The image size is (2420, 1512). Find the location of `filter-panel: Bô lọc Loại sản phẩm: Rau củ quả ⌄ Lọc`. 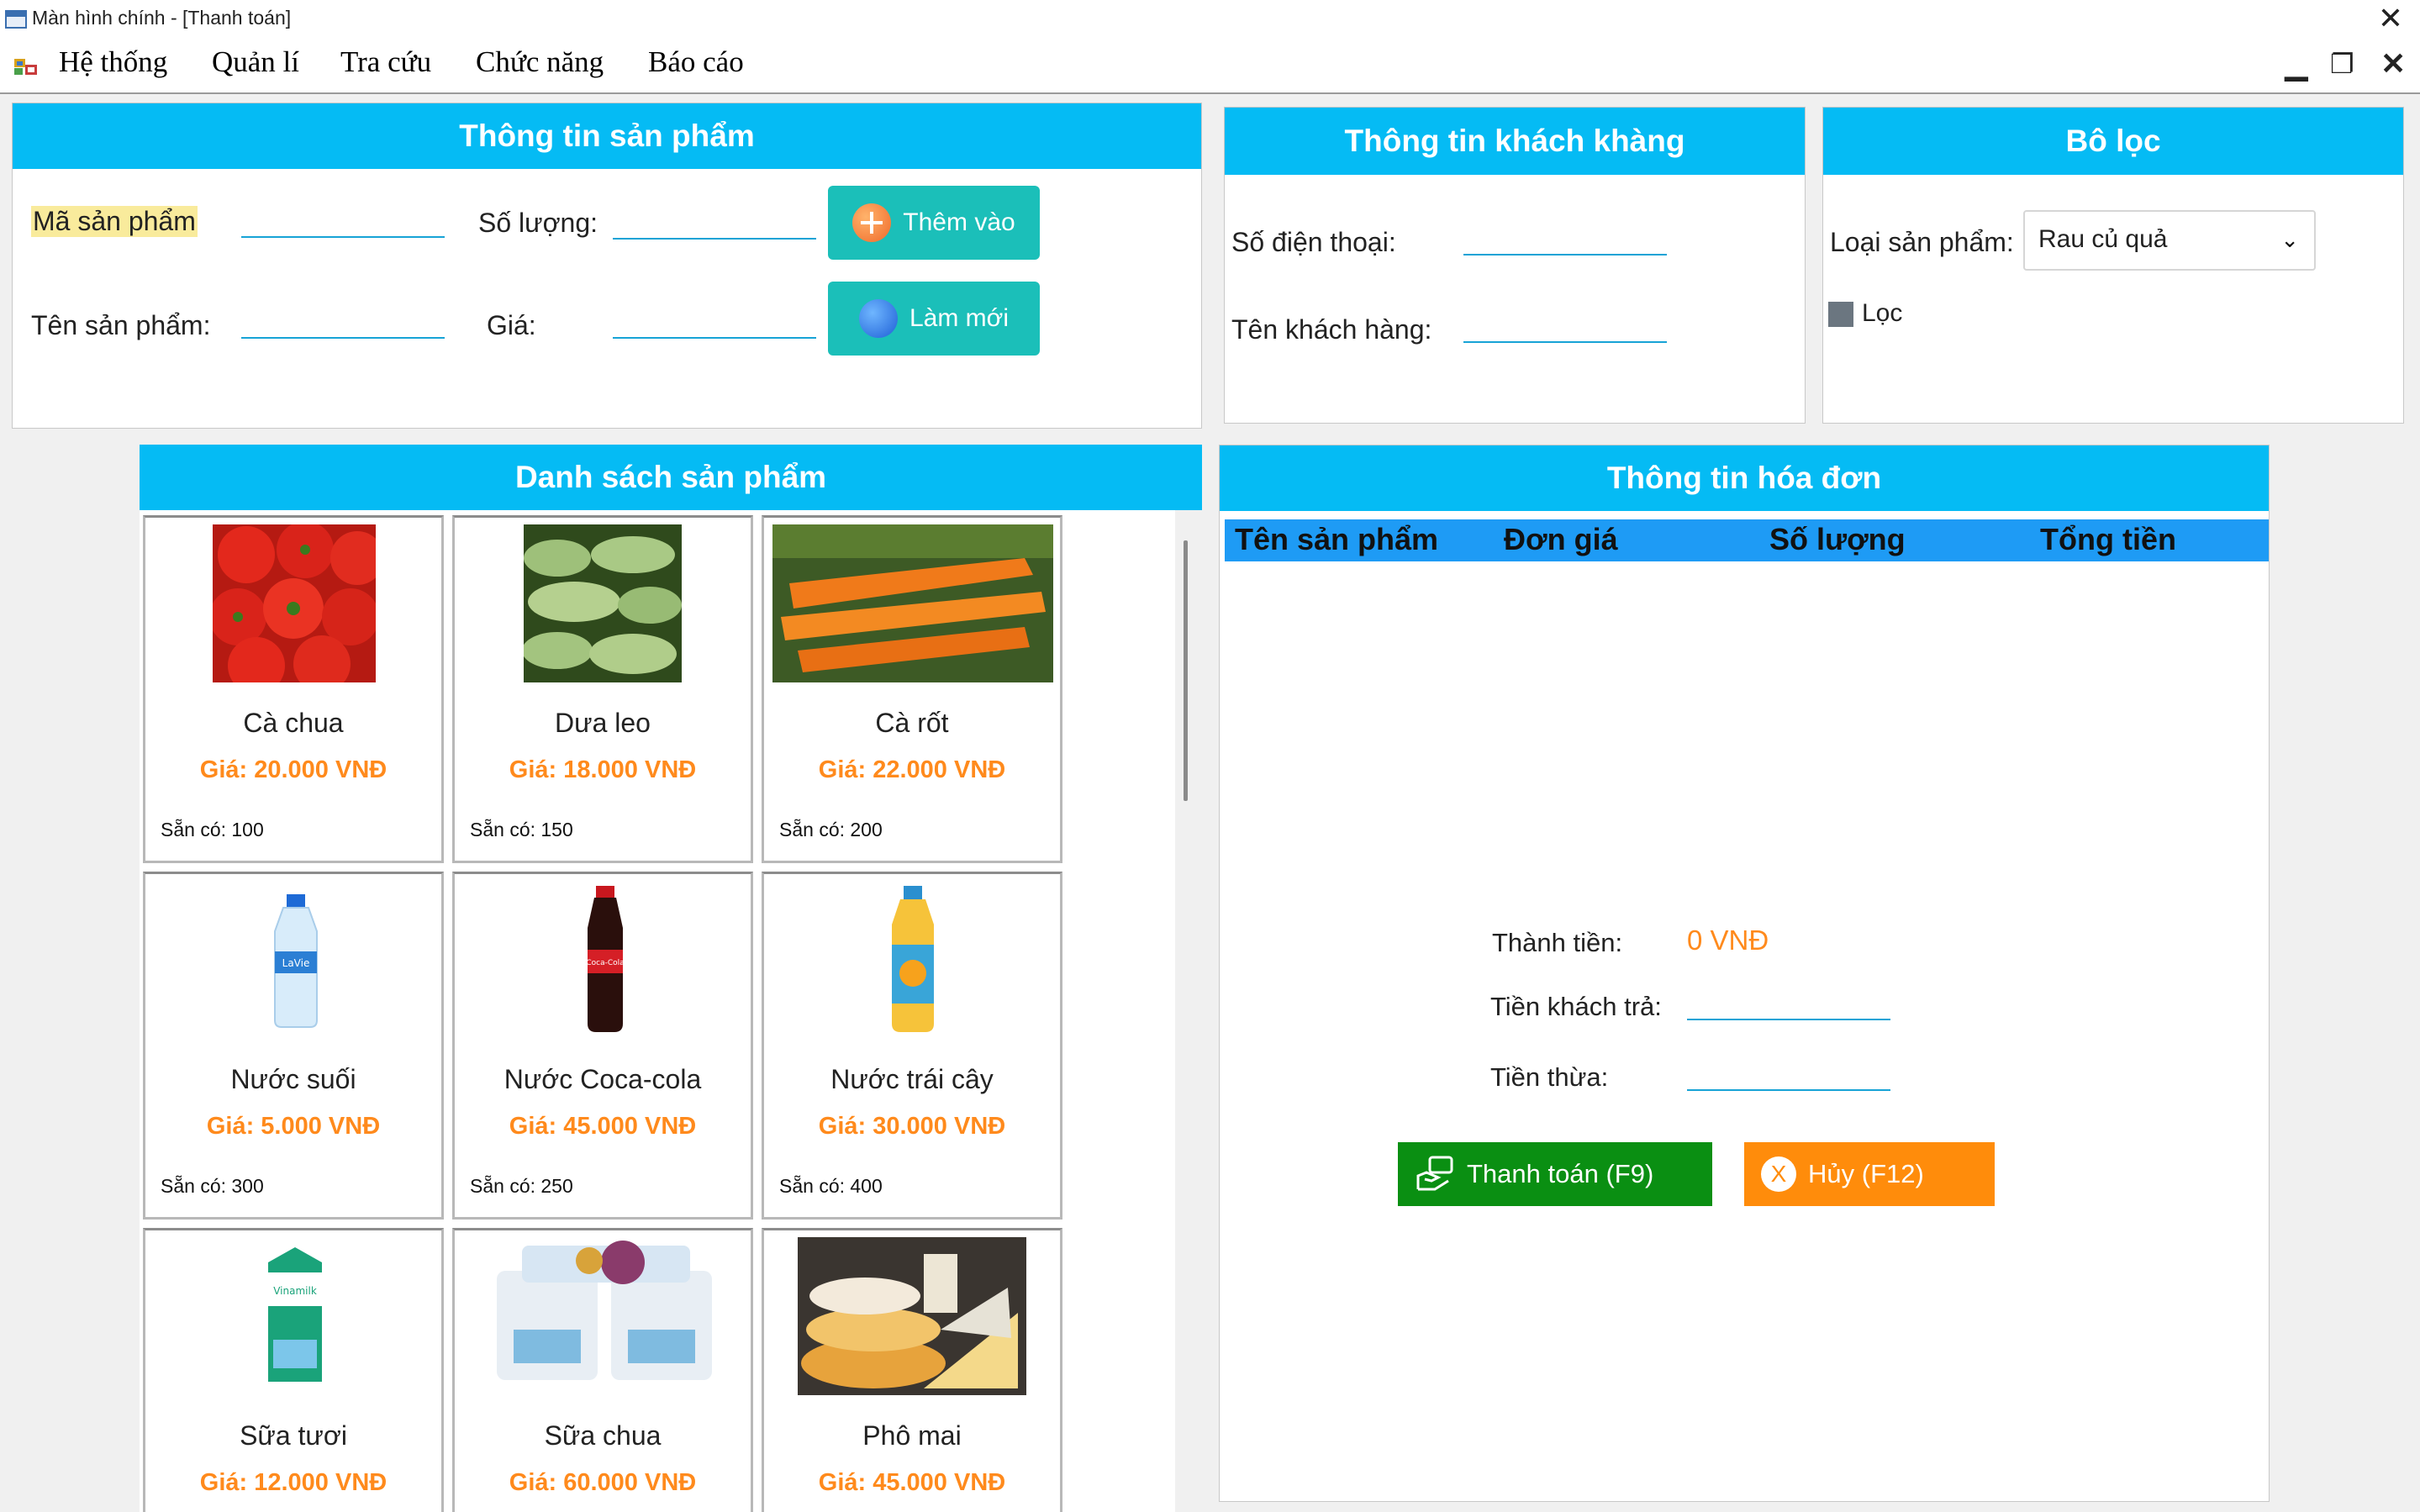

filter-panel: Bô lọc Loại sản phẩm: Rau củ quả ⌄ Lọc is located at coordinates (2113, 266).